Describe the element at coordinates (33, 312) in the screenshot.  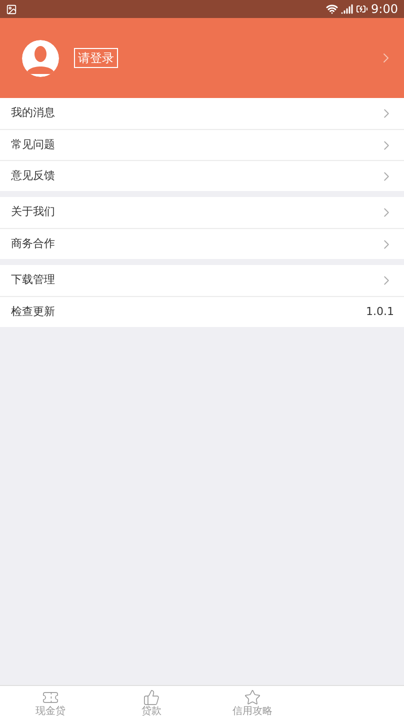
I see `menu-label: 检查更新` at that location.